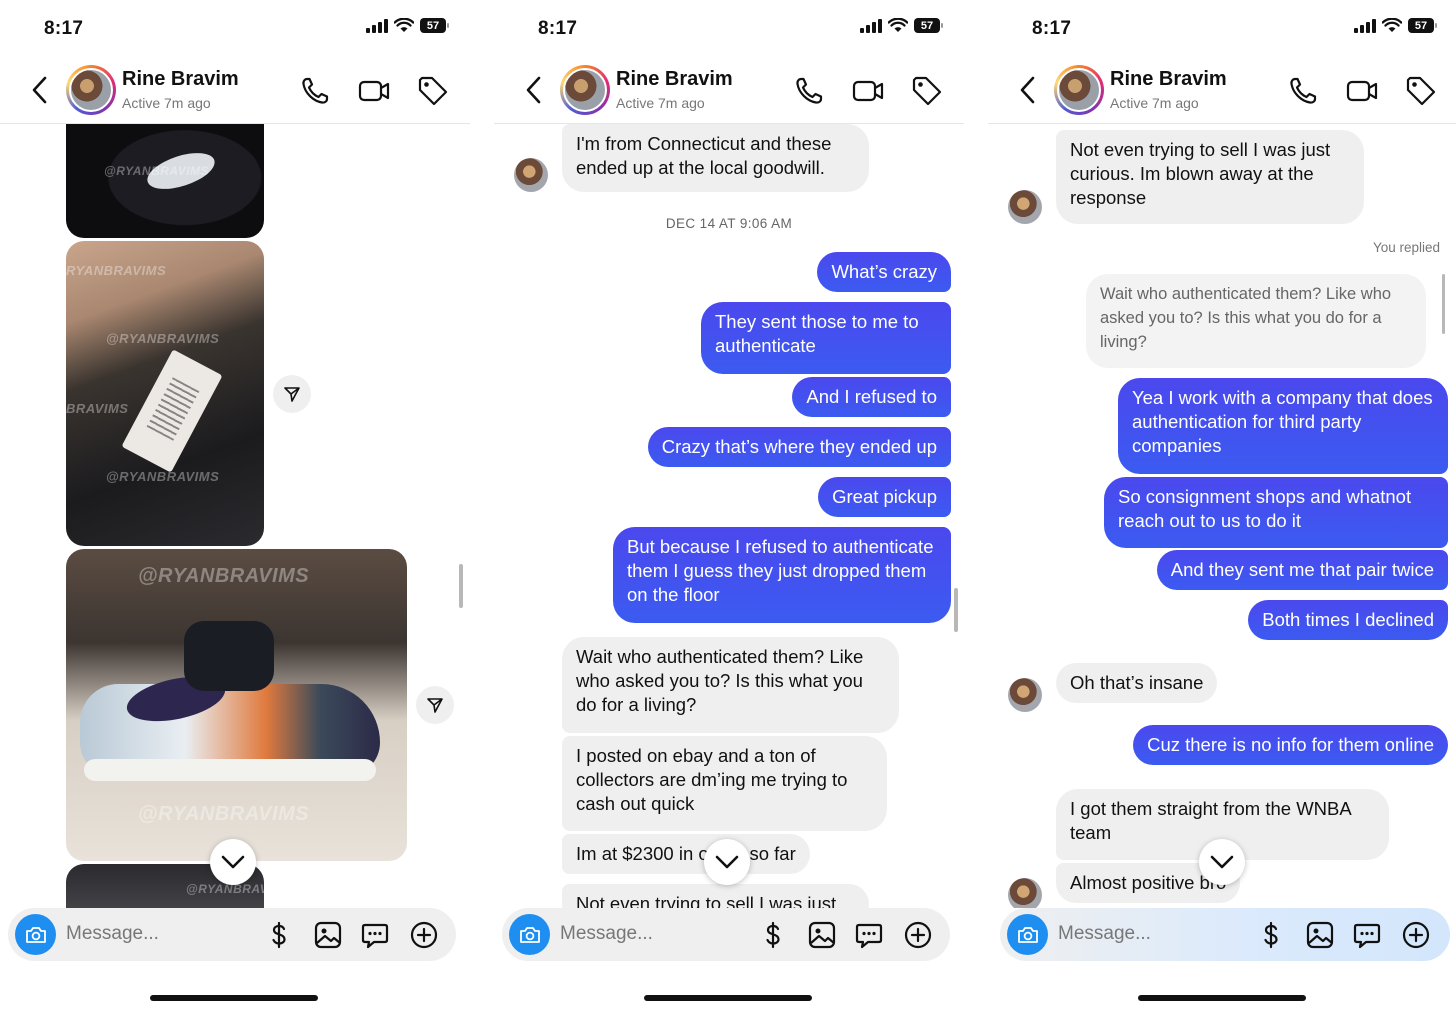 The width and height of the screenshot is (1456, 1011). I want to click on chevron-down-icon, so click(233, 862).